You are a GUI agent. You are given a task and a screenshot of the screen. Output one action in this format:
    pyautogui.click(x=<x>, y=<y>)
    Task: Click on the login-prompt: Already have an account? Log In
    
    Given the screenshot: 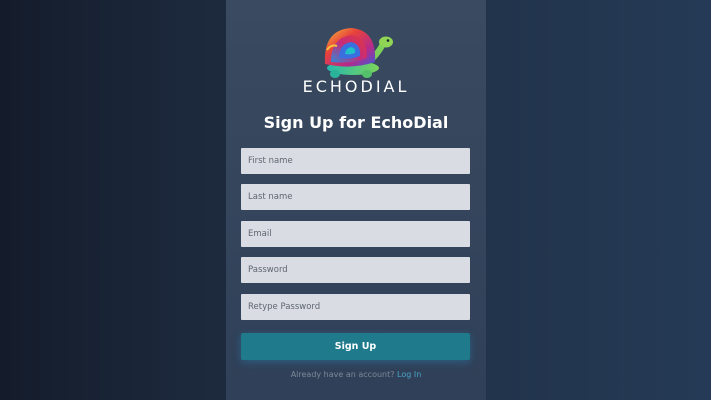 What is the action you would take?
    pyautogui.click(x=356, y=374)
    